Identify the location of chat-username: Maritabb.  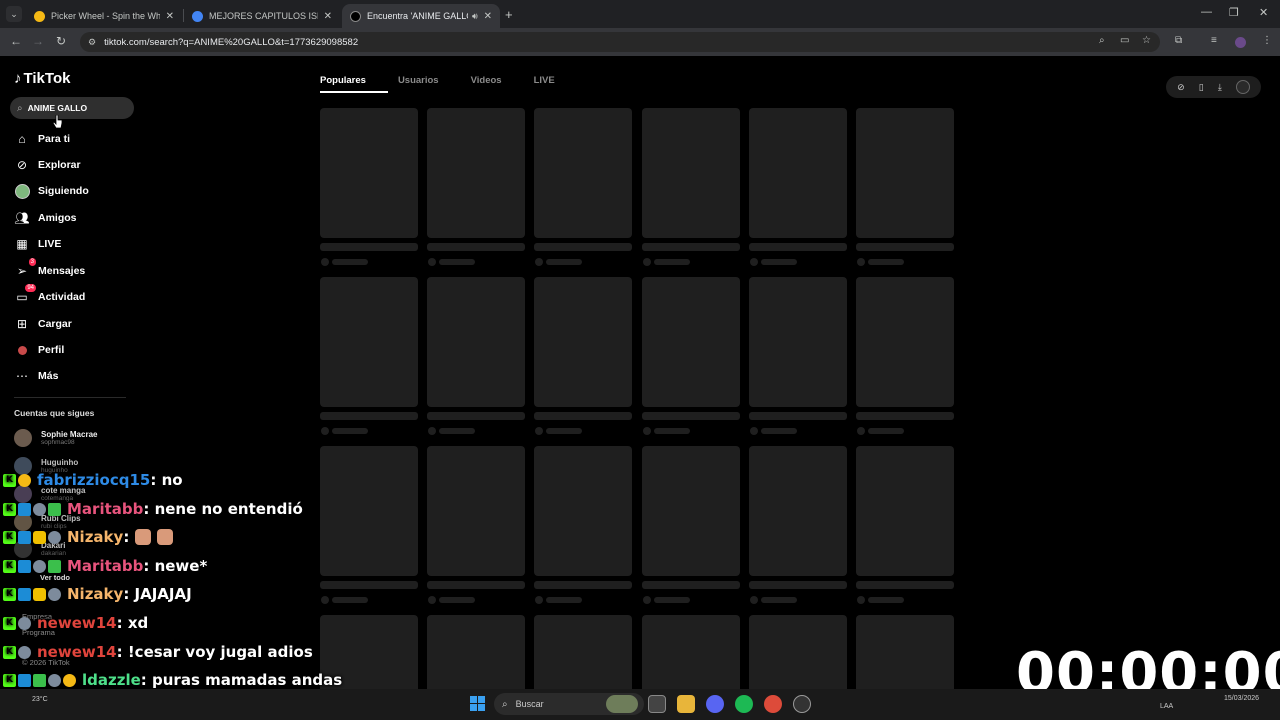
(105, 509).